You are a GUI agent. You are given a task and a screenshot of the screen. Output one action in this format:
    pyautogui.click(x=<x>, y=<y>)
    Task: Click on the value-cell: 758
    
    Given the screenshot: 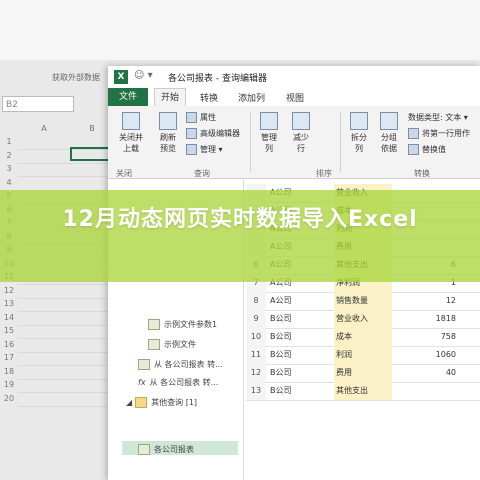 What is the action you would take?
    pyautogui.click(x=448, y=336)
    